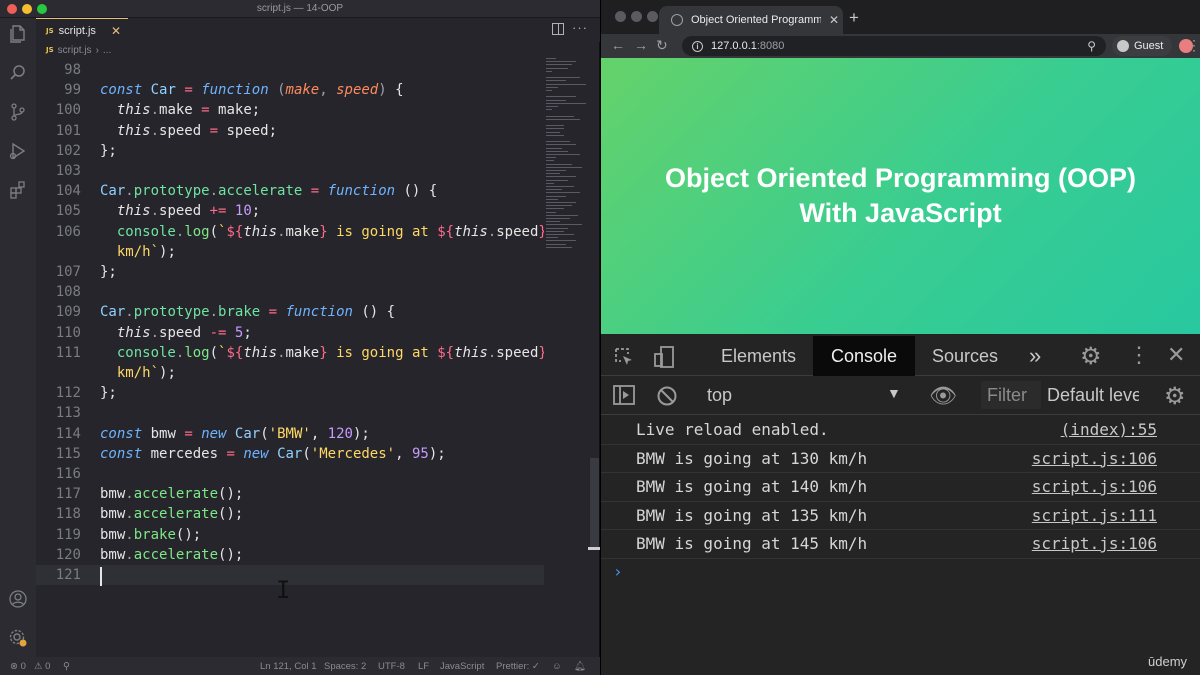 This screenshot has width=1200, height=675. What do you see at coordinates (290, 333) in the screenshot?
I see `code-line: 110 this.speed -= 5;` at bounding box center [290, 333].